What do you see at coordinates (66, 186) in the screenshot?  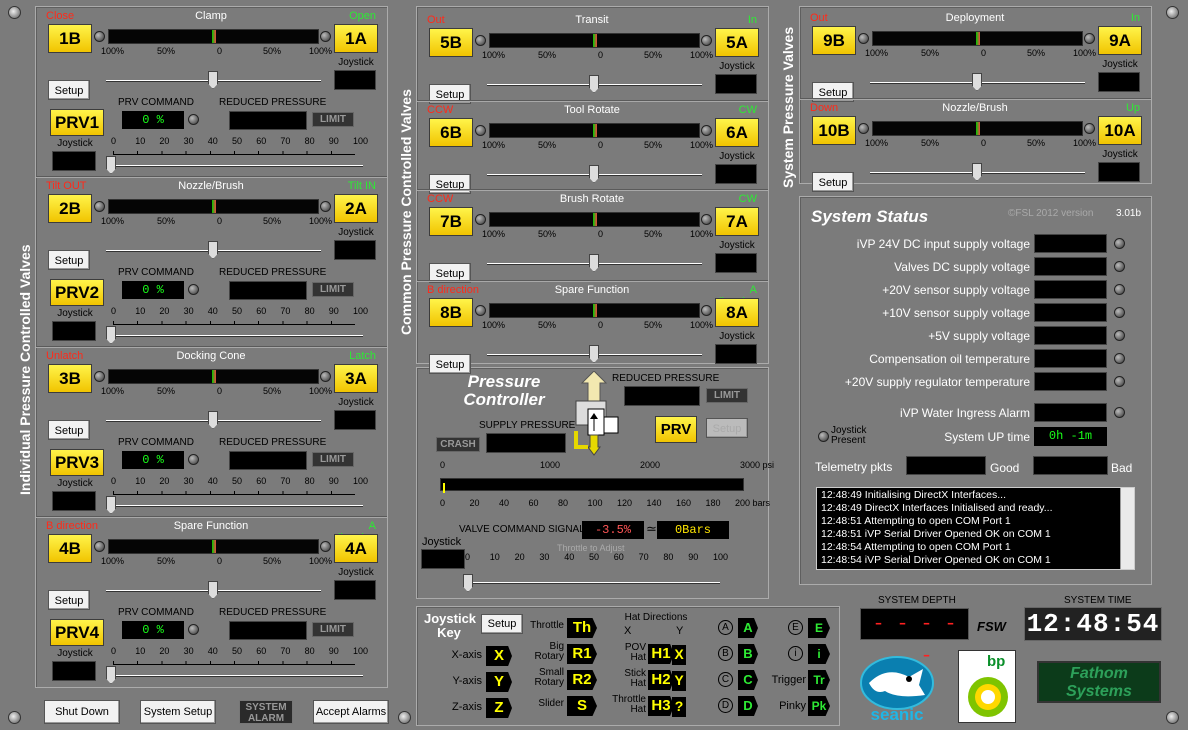 I see `direction-b-label: Tilt OUT` at bounding box center [66, 186].